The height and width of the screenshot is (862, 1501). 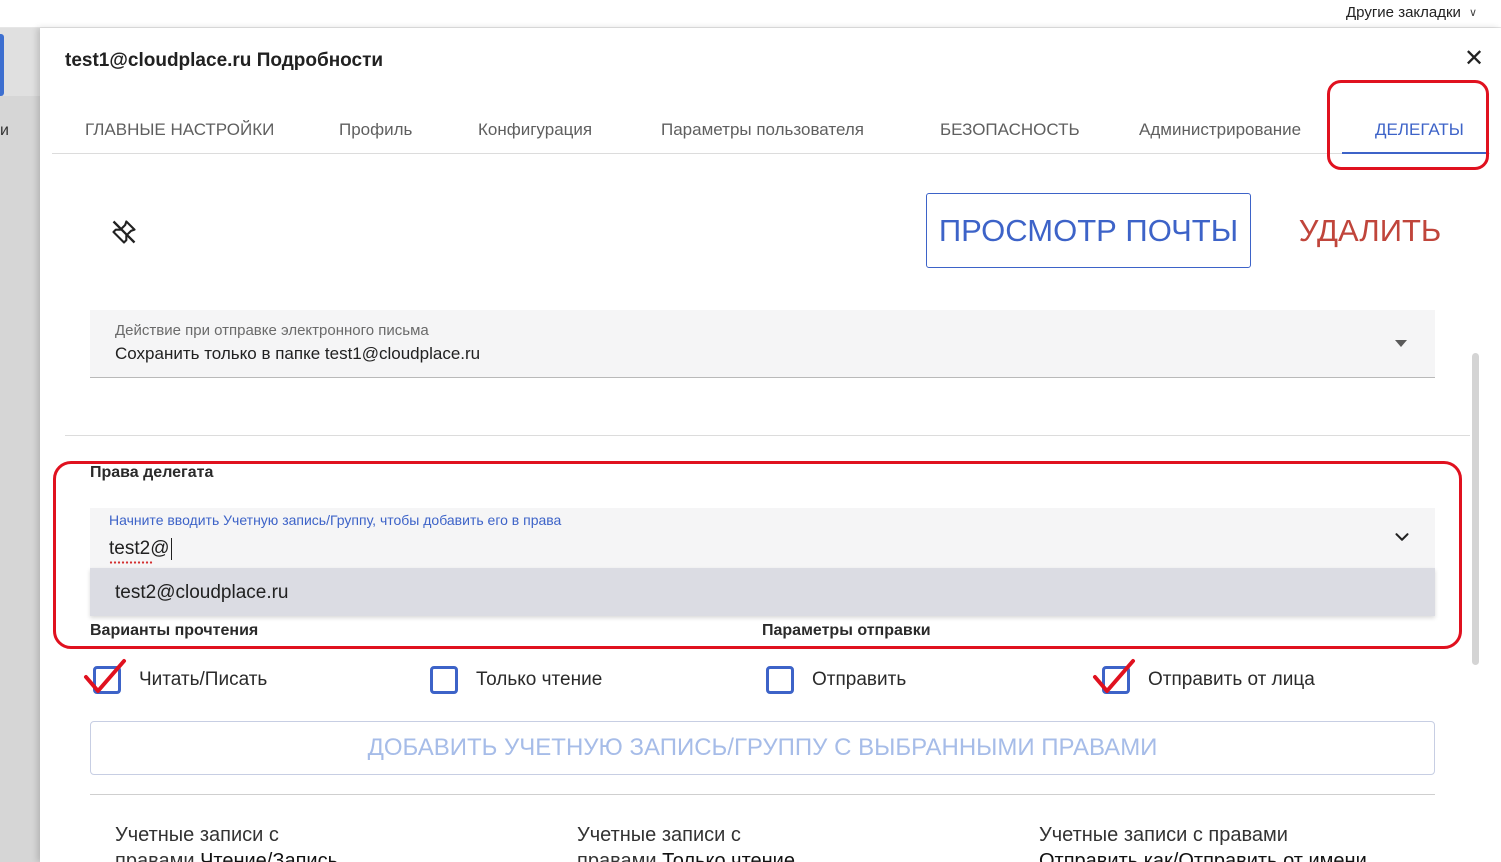 I want to click on heading-line: Отправить как/Отправить от имени, so click(x=1249, y=855).